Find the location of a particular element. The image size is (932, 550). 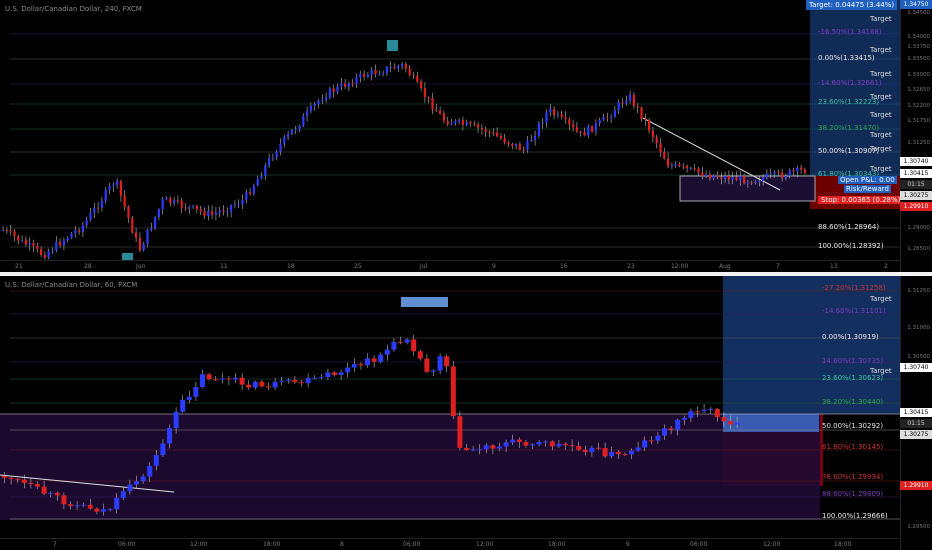

pane-title: U.S. Dollar/Canadian Dollar, 60, FXCM is located at coordinates (71, 285).